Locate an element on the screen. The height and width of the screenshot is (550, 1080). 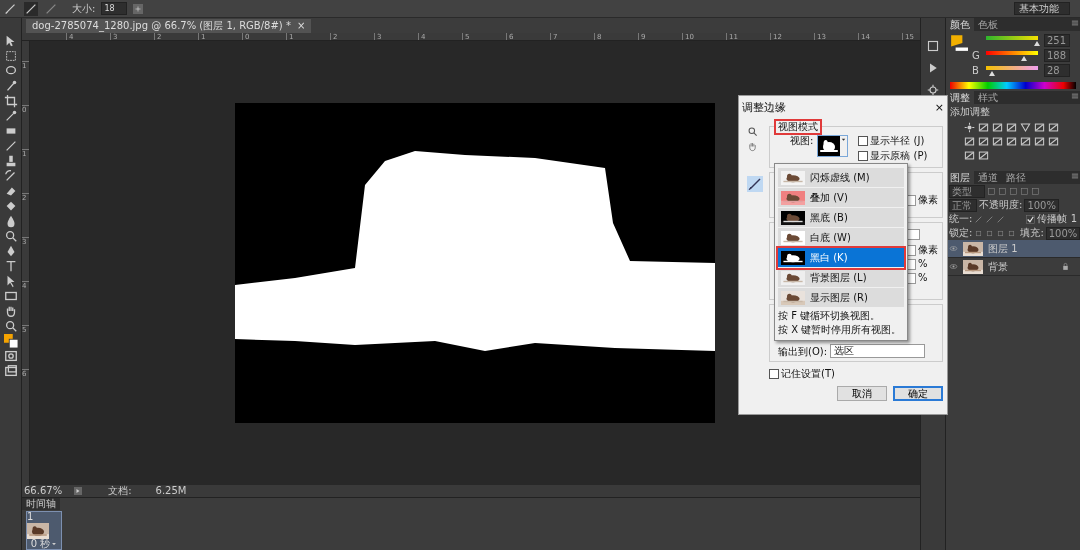
dialog-title: 调整边缘 is located at coordinates (764, 107).